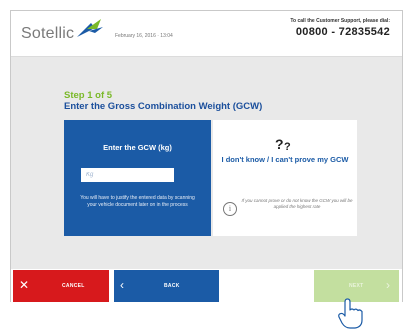 The width and height of the screenshot is (410, 332). Describe the element at coordinates (230, 209) in the screenshot. I see `info-icon: i` at that location.